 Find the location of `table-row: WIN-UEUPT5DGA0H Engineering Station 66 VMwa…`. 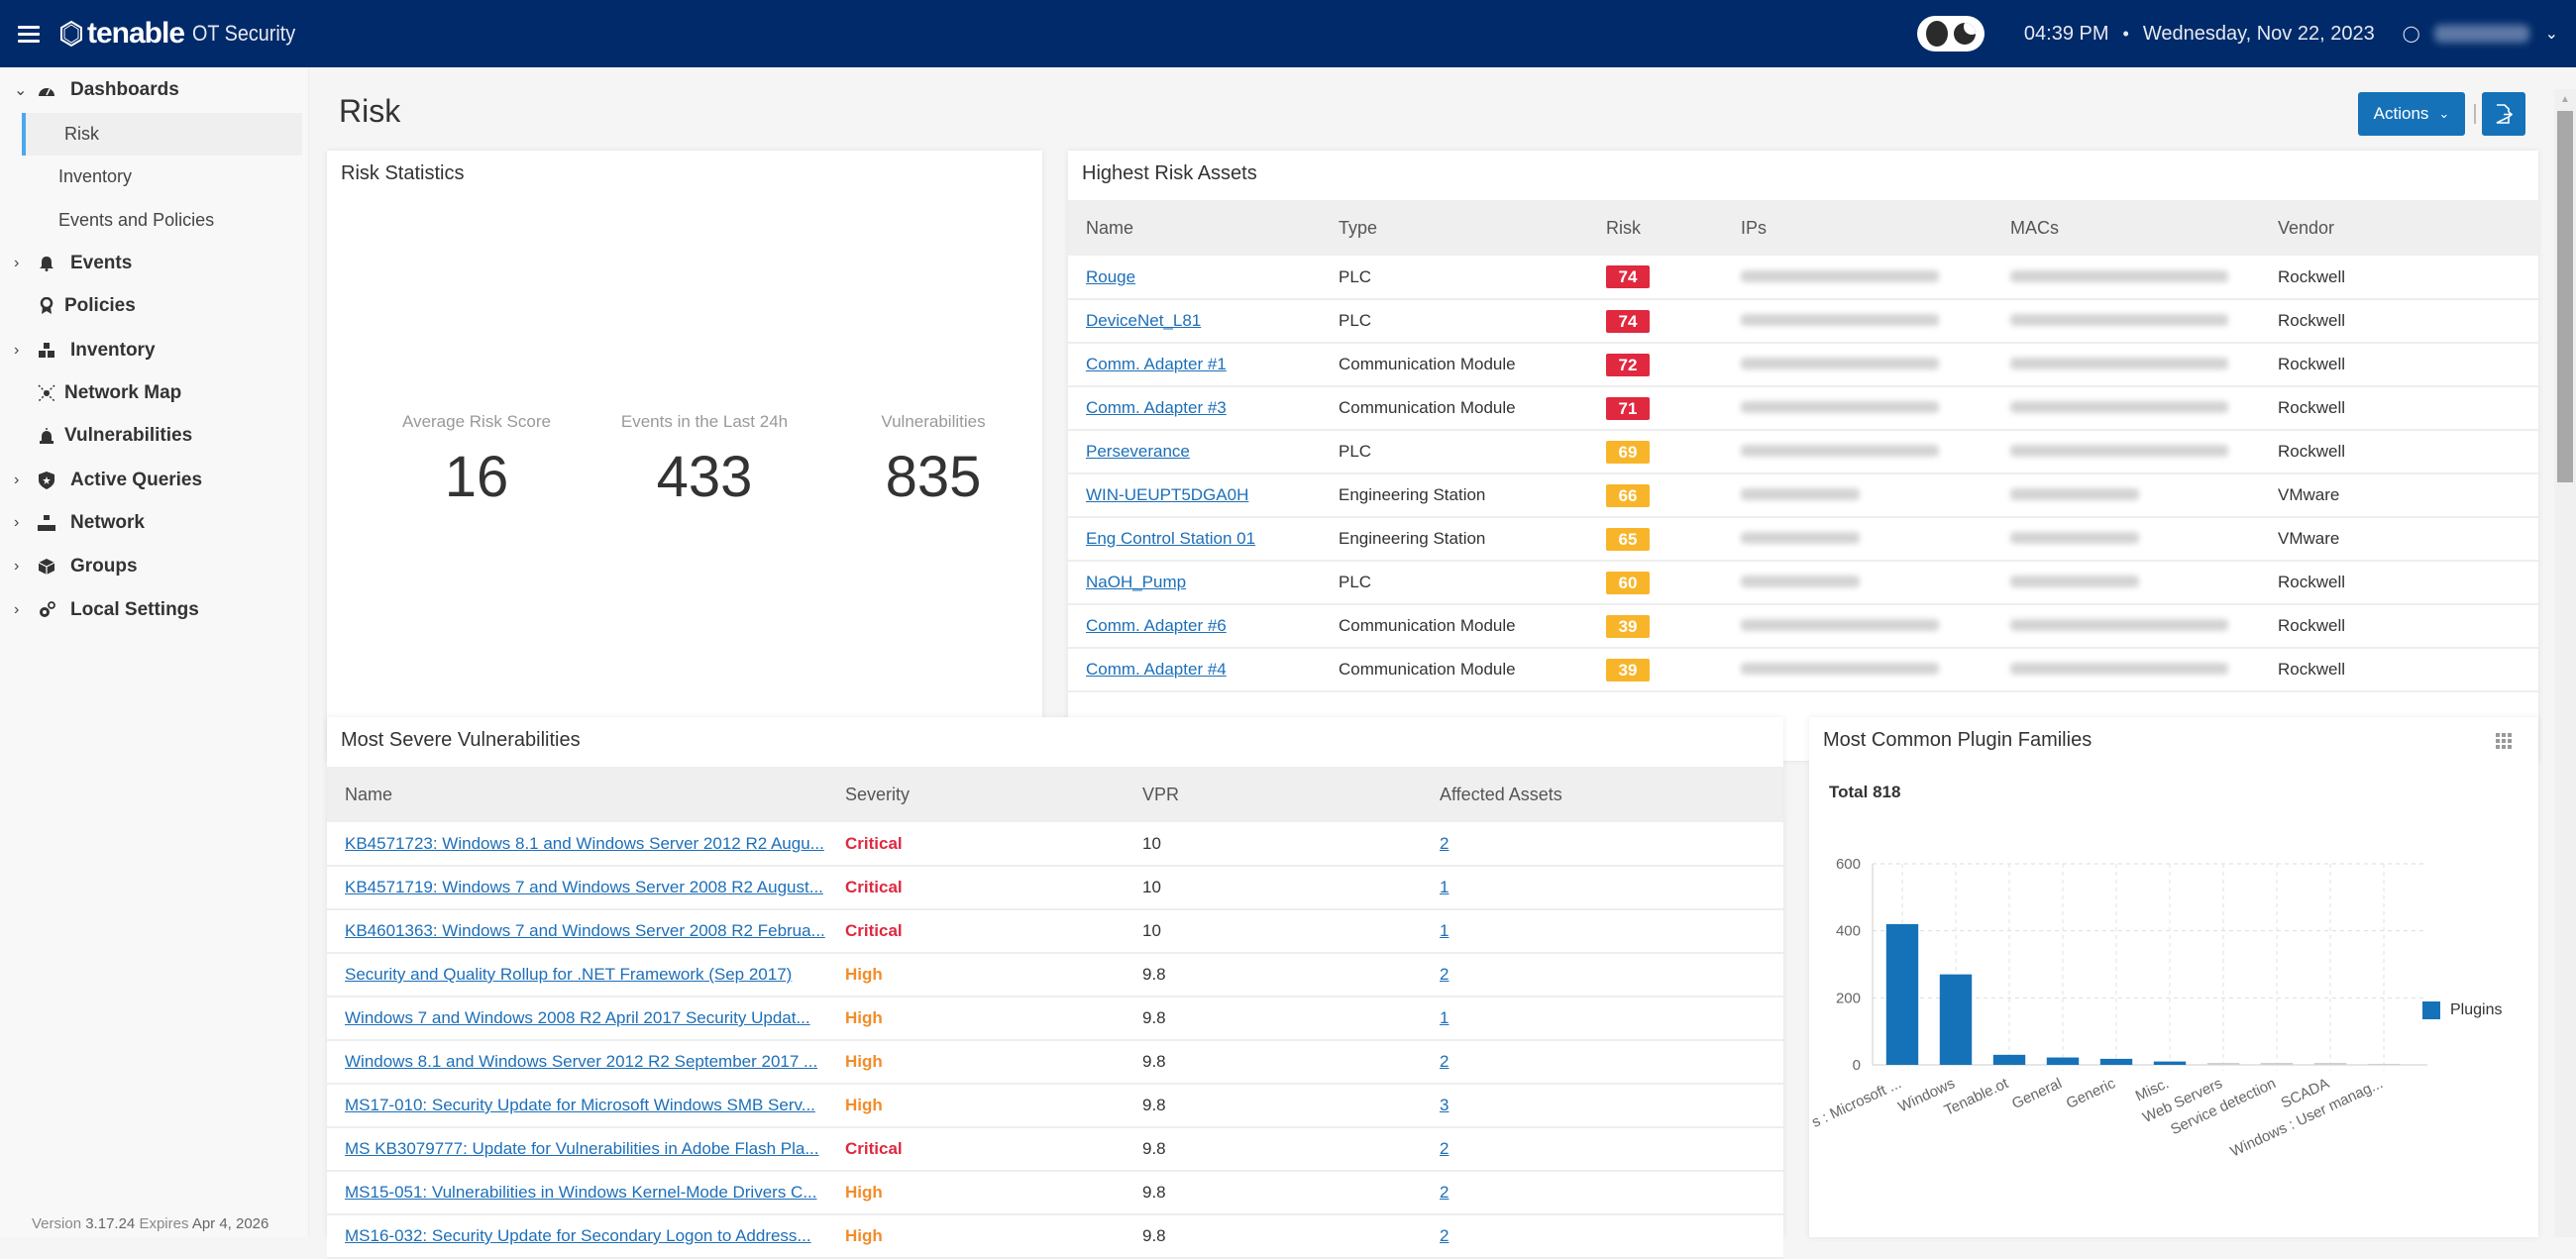

table-row: WIN-UEUPT5DGA0H Engineering Station 66 VMwa… is located at coordinates (1803, 496).